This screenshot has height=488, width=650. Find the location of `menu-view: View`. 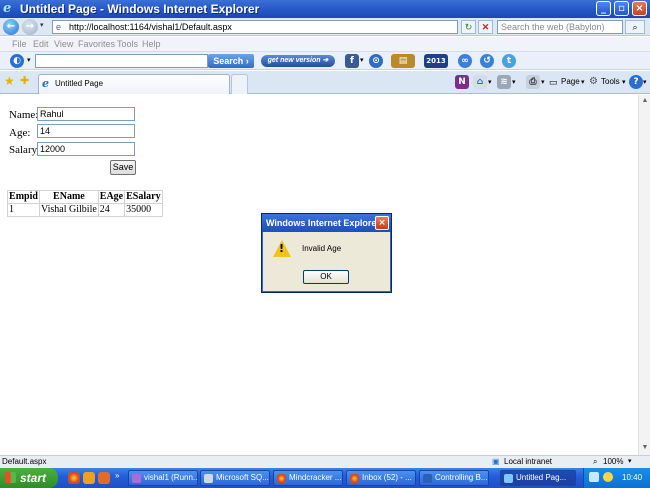

menu-view: View is located at coordinates (63, 44).